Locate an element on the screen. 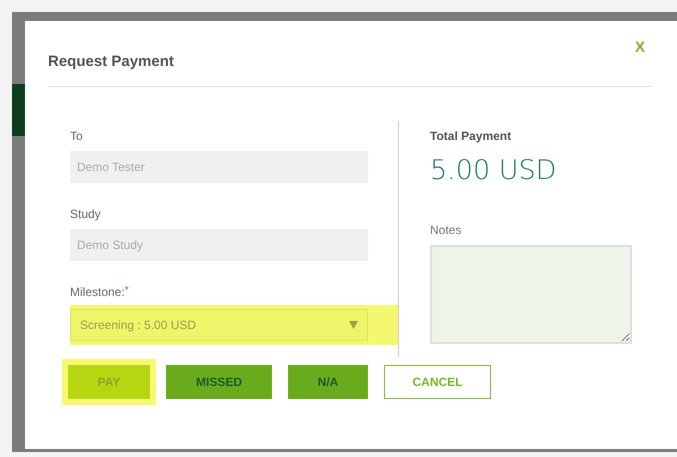 The height and width of the screenshot is (457, 677). field-label: Milestone: is located at coordinates (97, 292).